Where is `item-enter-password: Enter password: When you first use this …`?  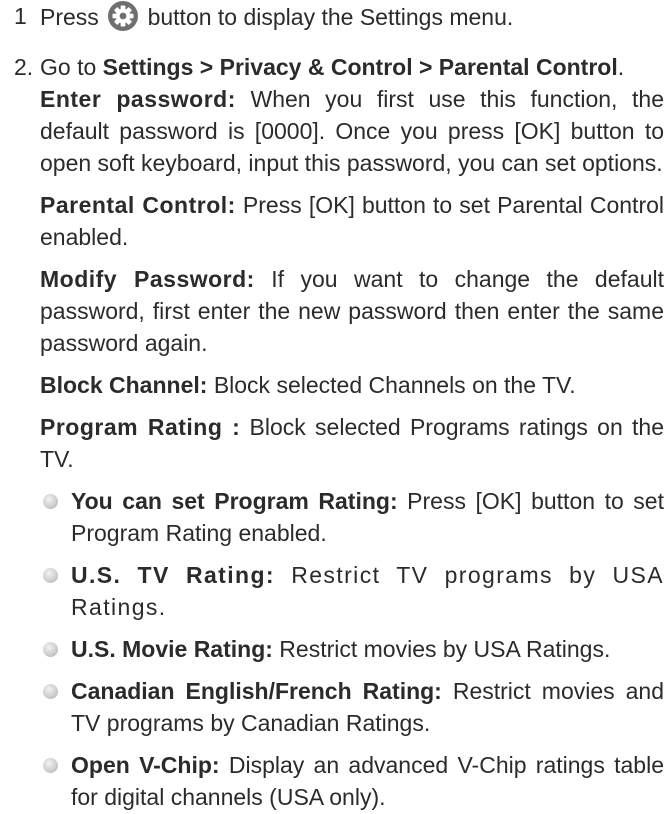
item-enter-password: Enter password: When you first use this … is located at coordinates (352, 131).